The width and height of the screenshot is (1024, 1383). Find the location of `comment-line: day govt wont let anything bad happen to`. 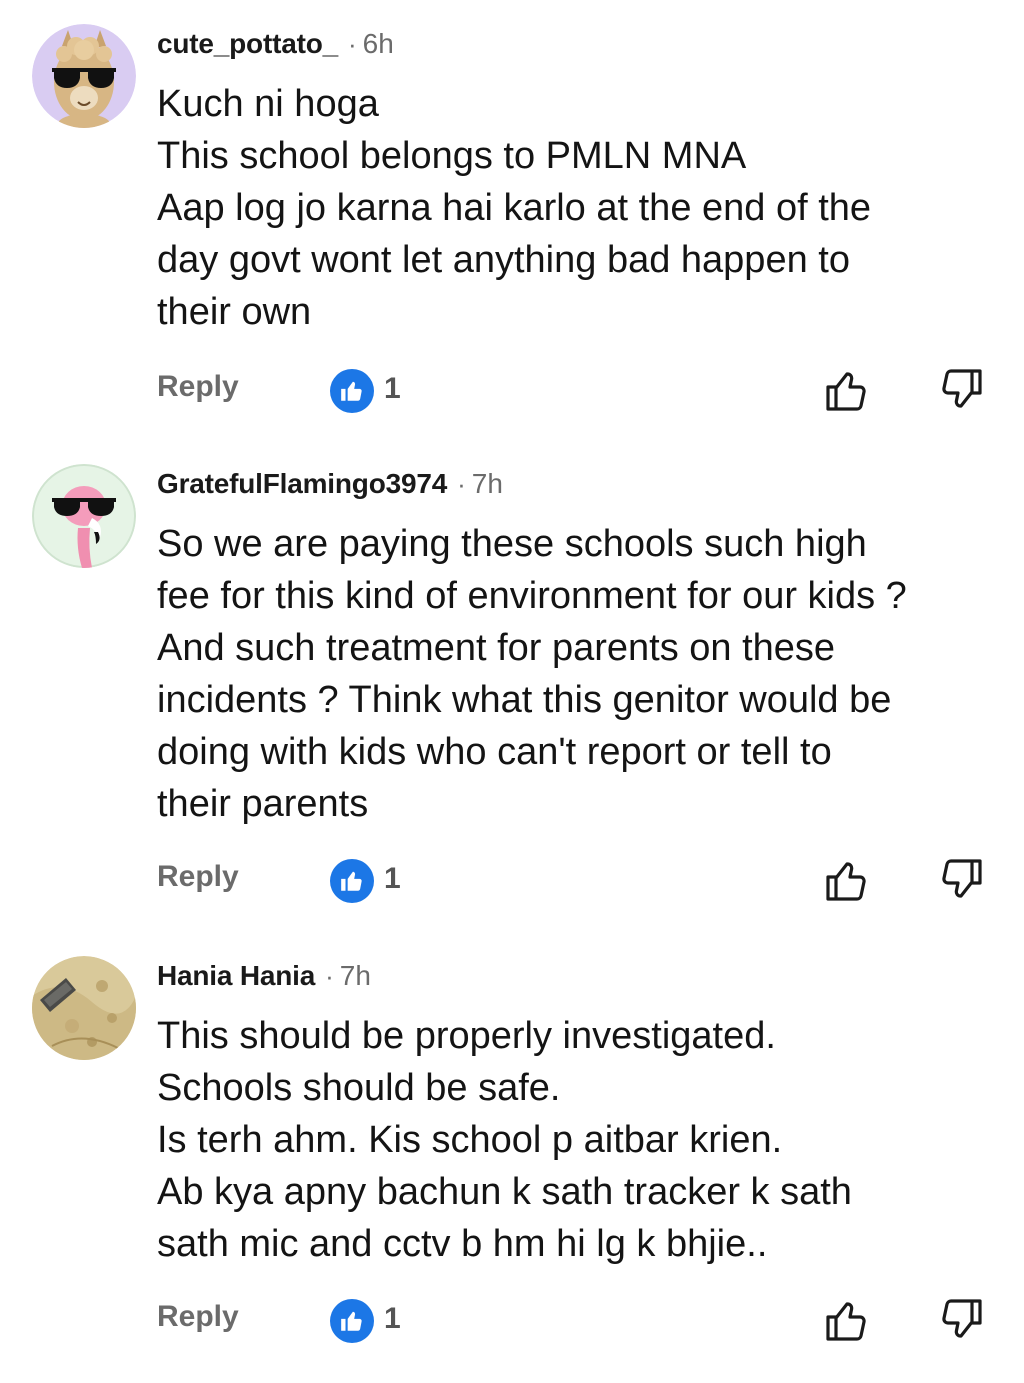

comment-line: day govt wont let anything bad happen to is located at coordinates (503, 260).